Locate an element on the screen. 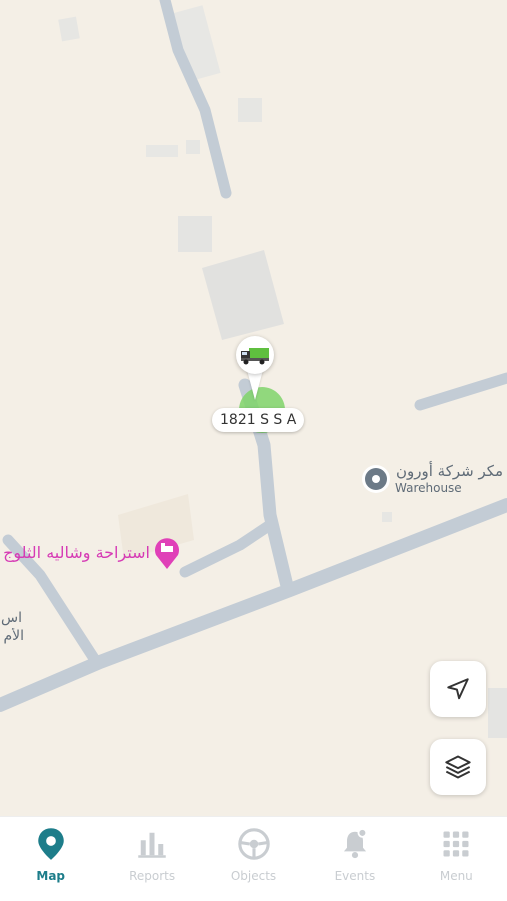 The height and width of the screenshot is (901, 507). place-label-line2: الأم is located at coordinates (13, 636).